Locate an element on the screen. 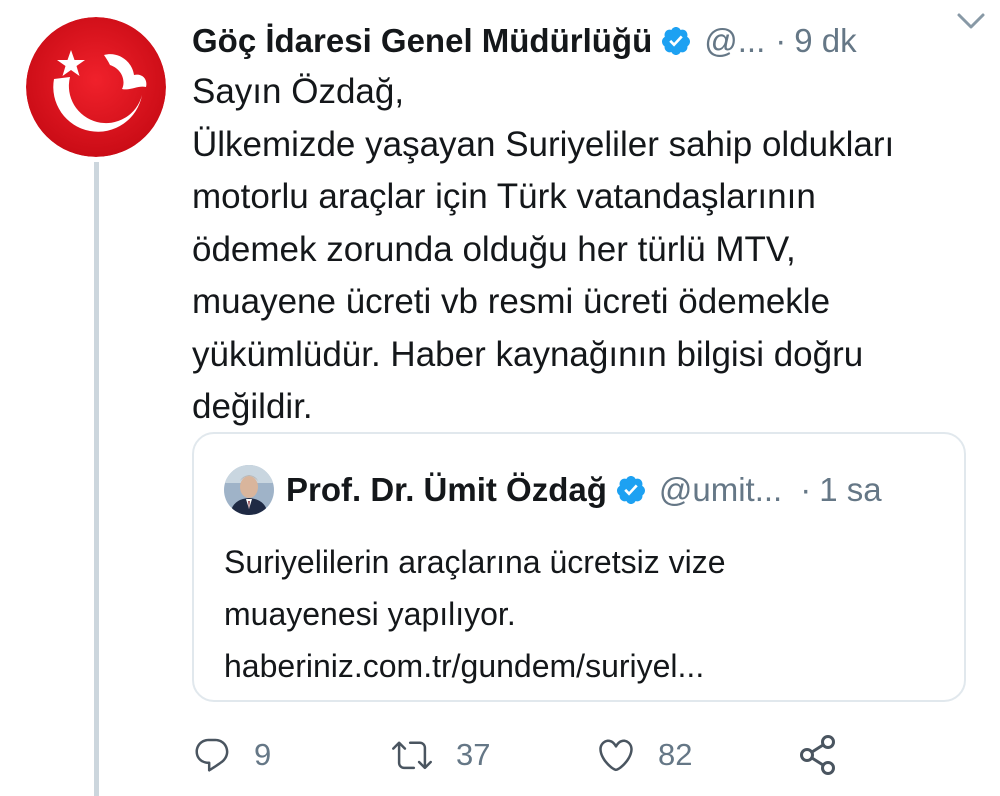 This screenshot has width=1000, height=796. tweet-text-line: ödemek zorunda olduğu her türlü MTV, is located at coordinates (494, 249).